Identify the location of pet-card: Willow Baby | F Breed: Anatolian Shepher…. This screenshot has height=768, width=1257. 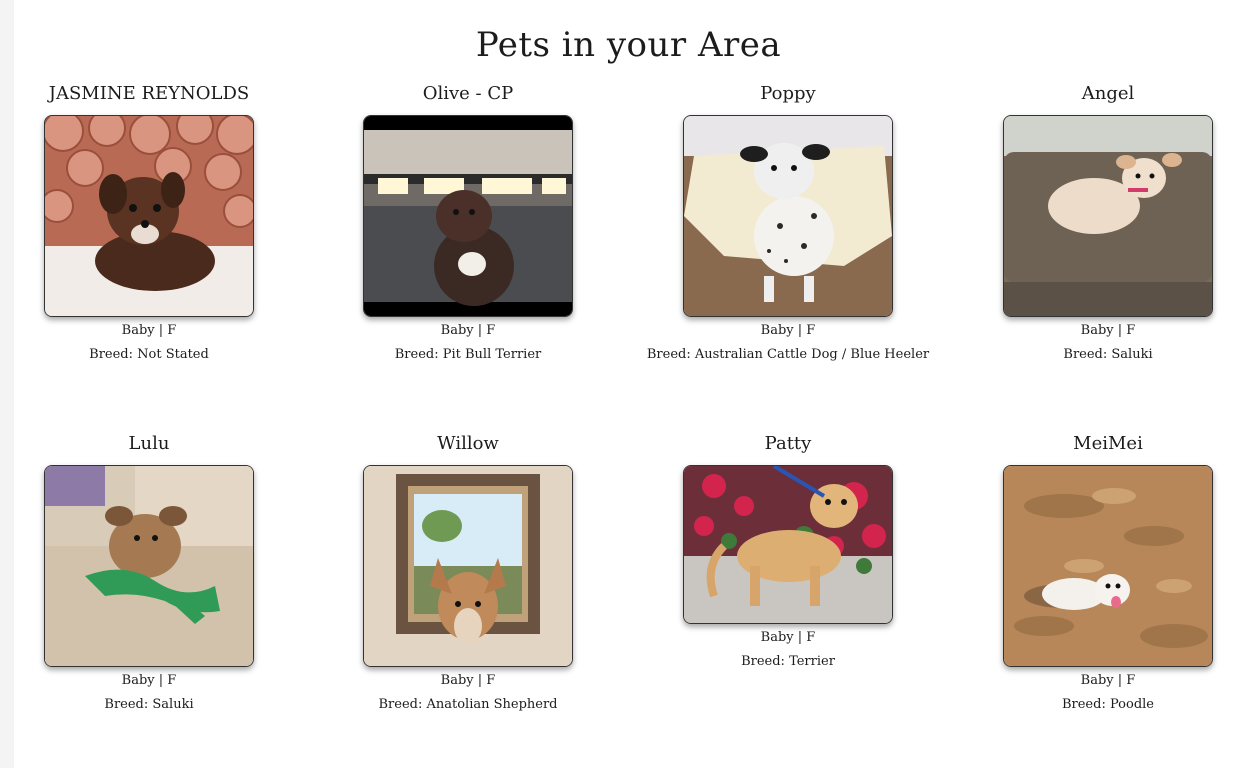
(468, 574).